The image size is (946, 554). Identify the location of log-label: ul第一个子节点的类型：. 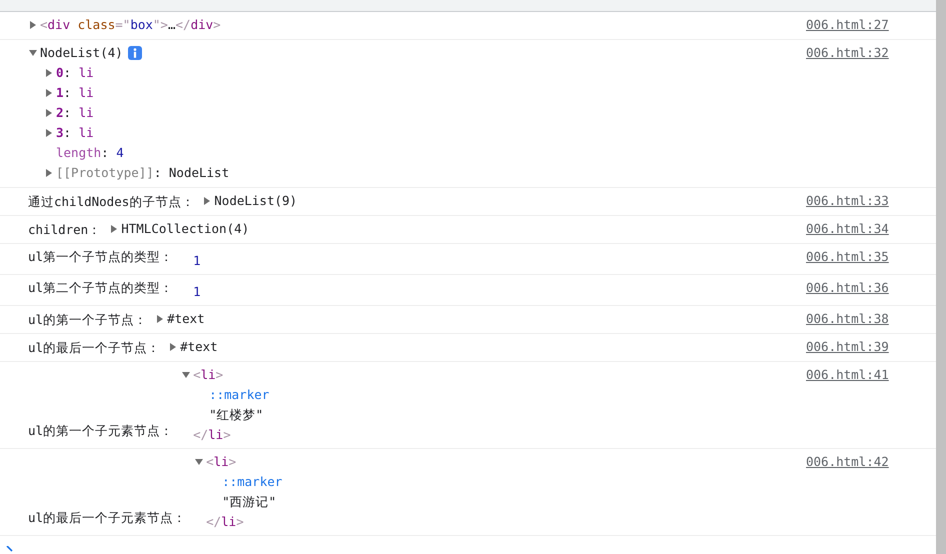
(101, 256).